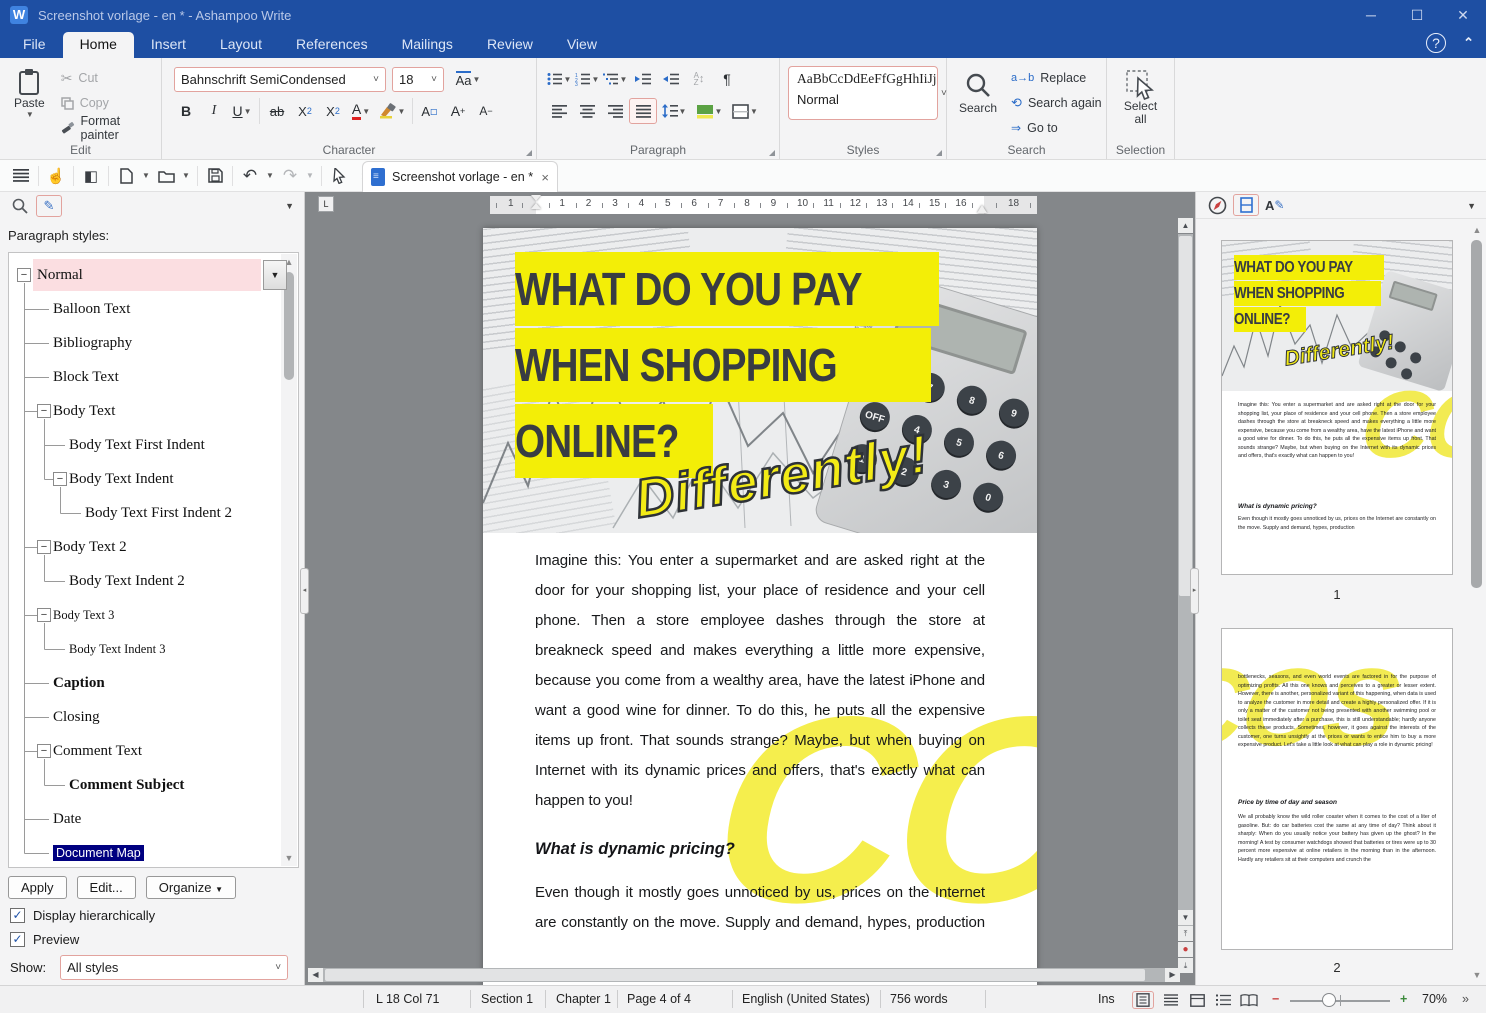  Describe the element at coordinates (1106, 999) in the screenshot. I see `insert-mode-status: Ins` at that location.